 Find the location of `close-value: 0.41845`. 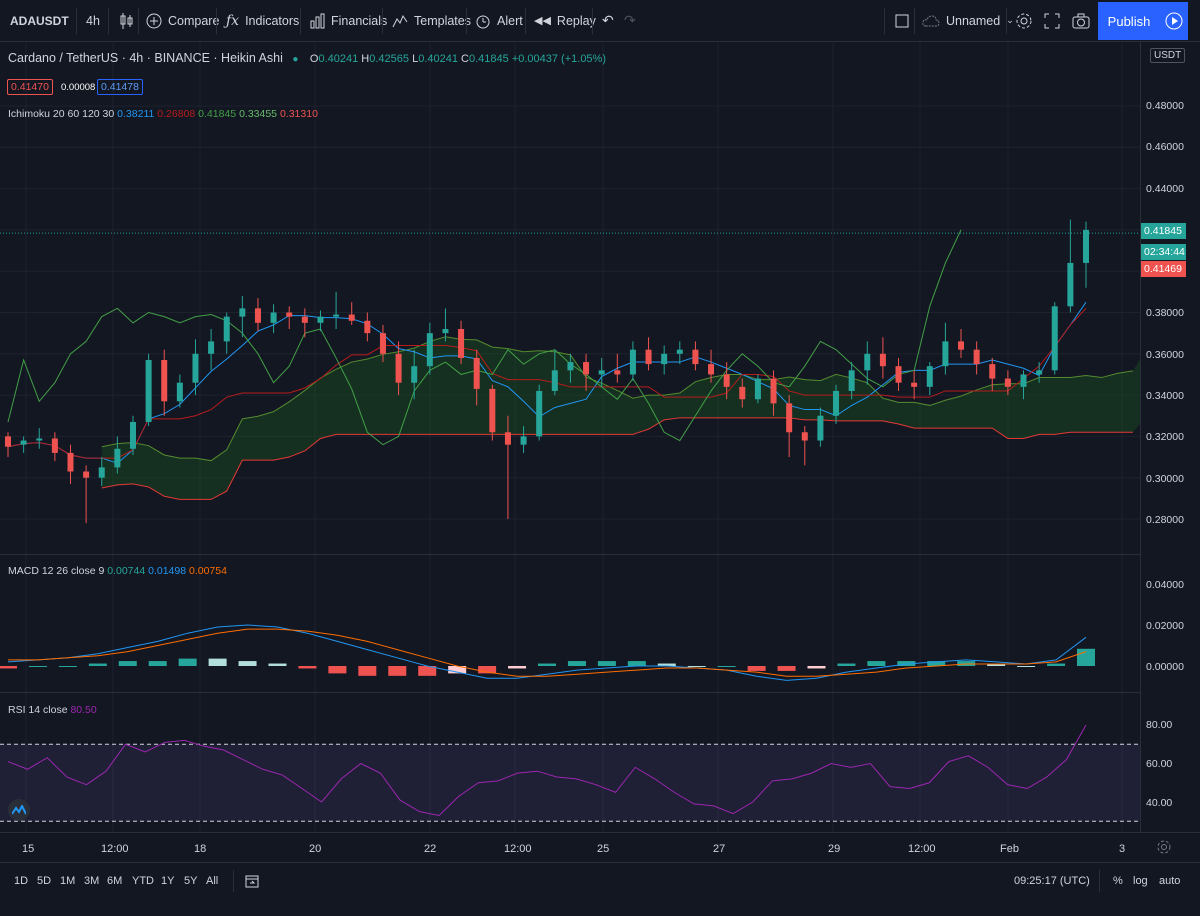

close-value: 0.41845 is located at coordinates (488, 59).